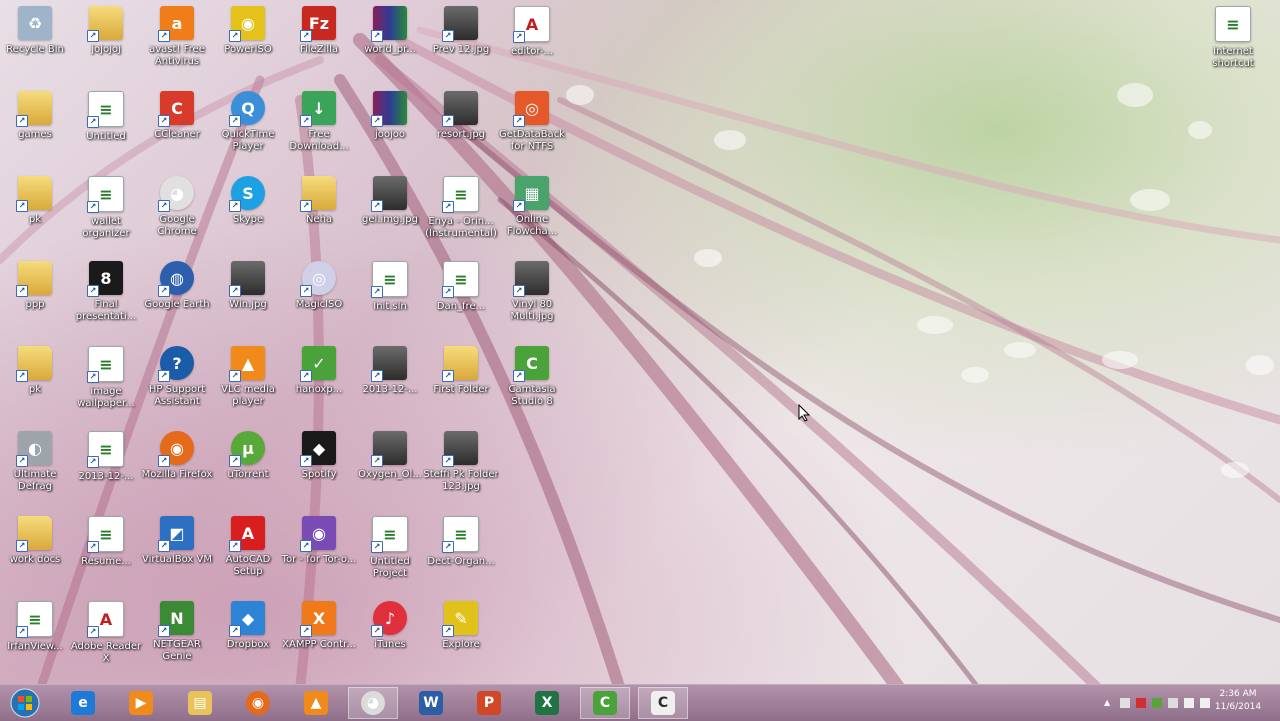  Describe the element at coordinates (248, 468) in the screenshot. I see `desktop-icon: µ ↗ uTorrent` at that location.